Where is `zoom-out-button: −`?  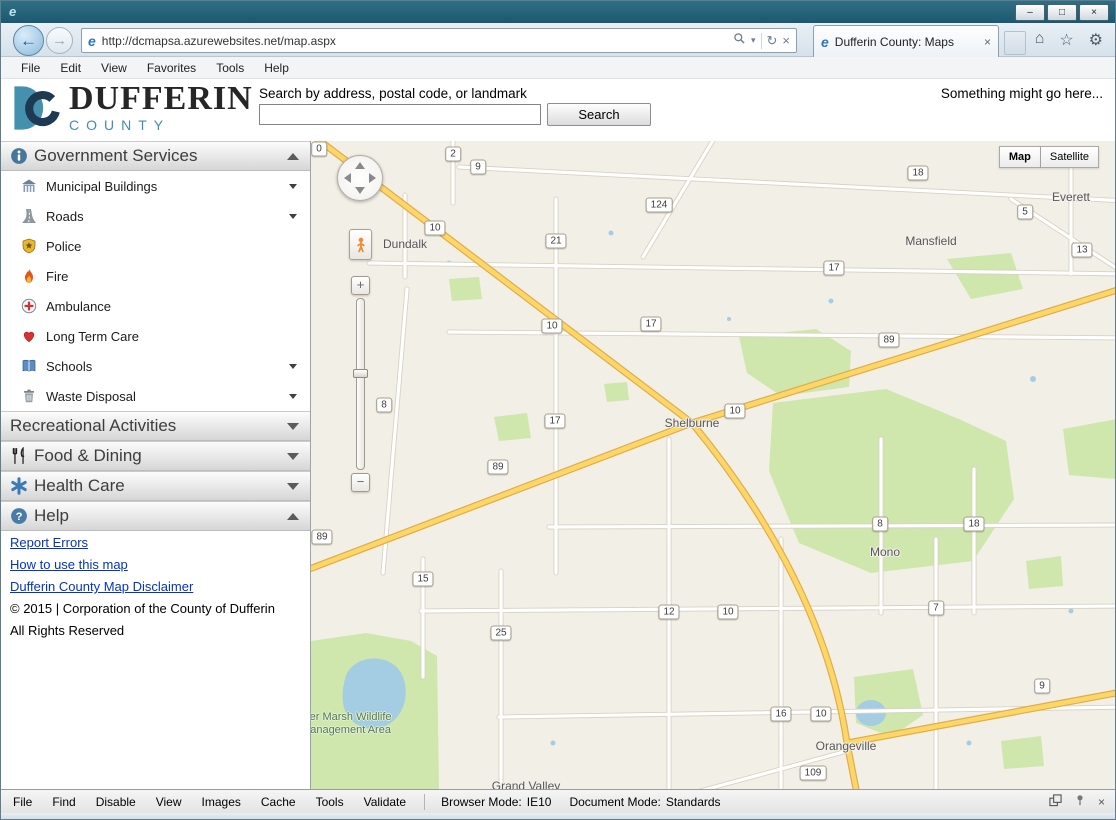
zoom-out-button: − is located at coordinates (360, 482).